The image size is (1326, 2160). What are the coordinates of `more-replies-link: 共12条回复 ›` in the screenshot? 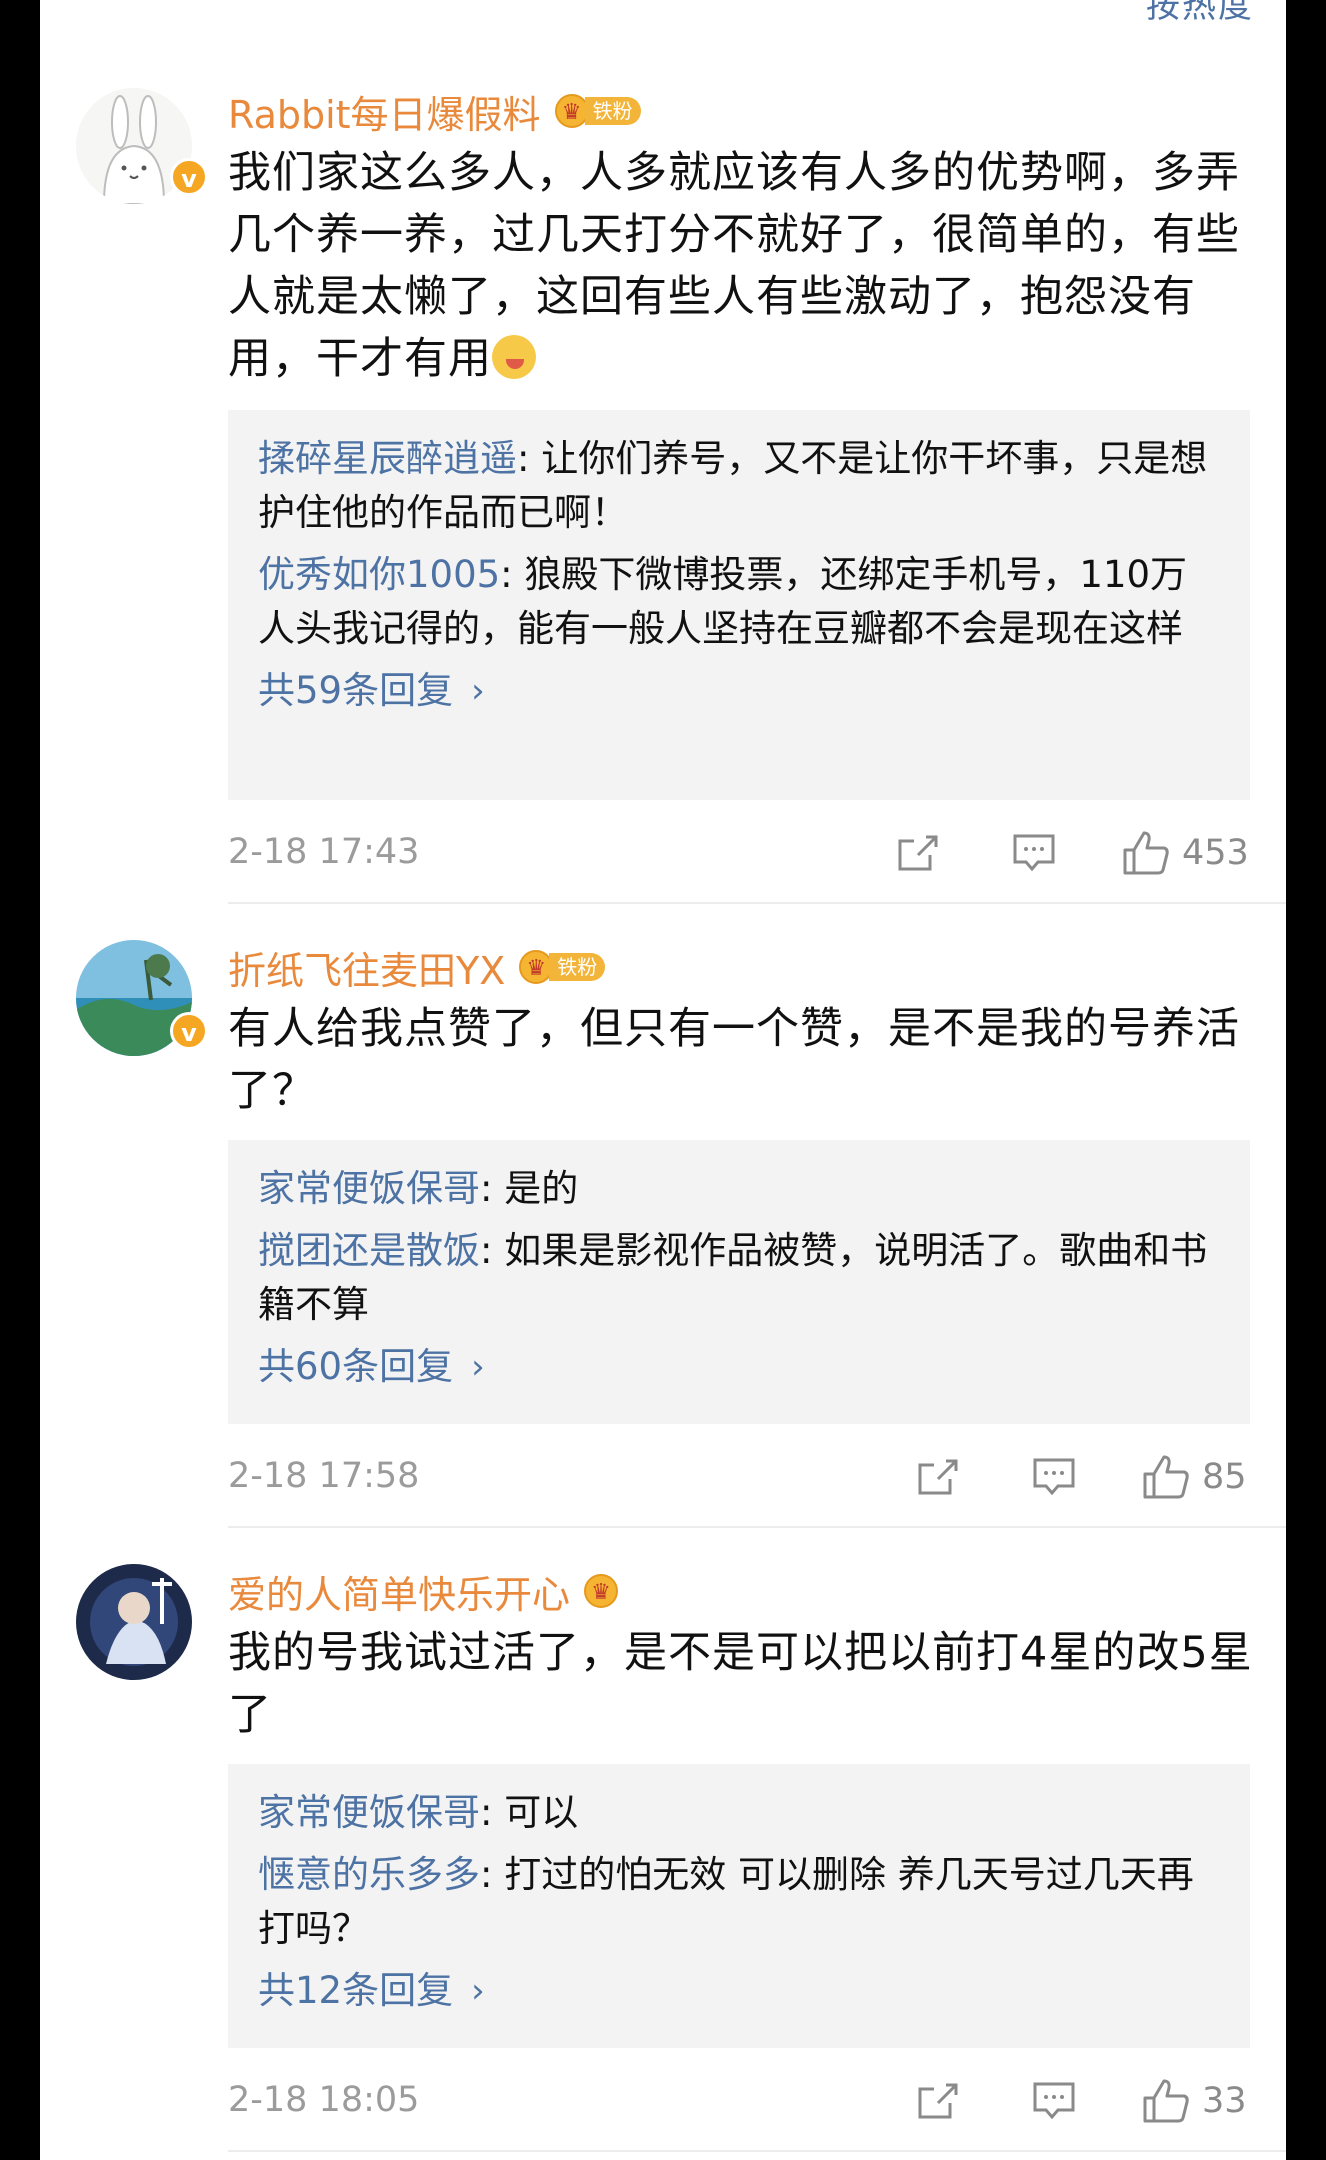 It's located at (371, 1991).